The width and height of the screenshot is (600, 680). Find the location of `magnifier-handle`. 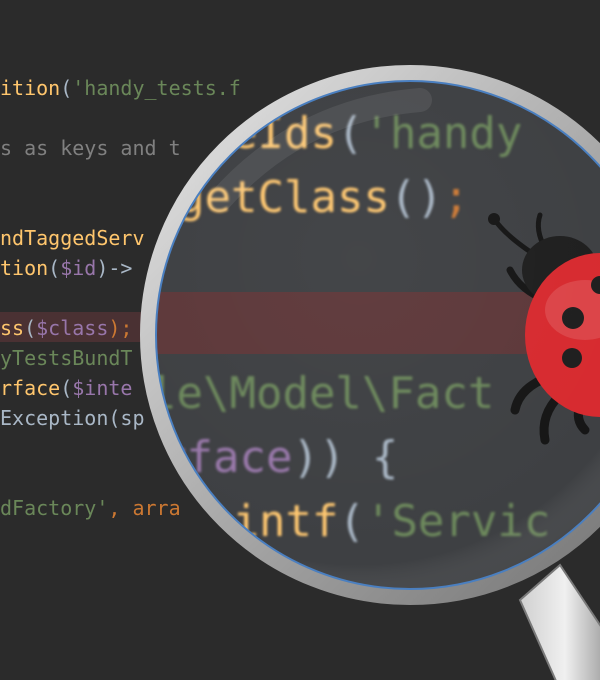

magnifier-handle is located at coordinates (559, 621).